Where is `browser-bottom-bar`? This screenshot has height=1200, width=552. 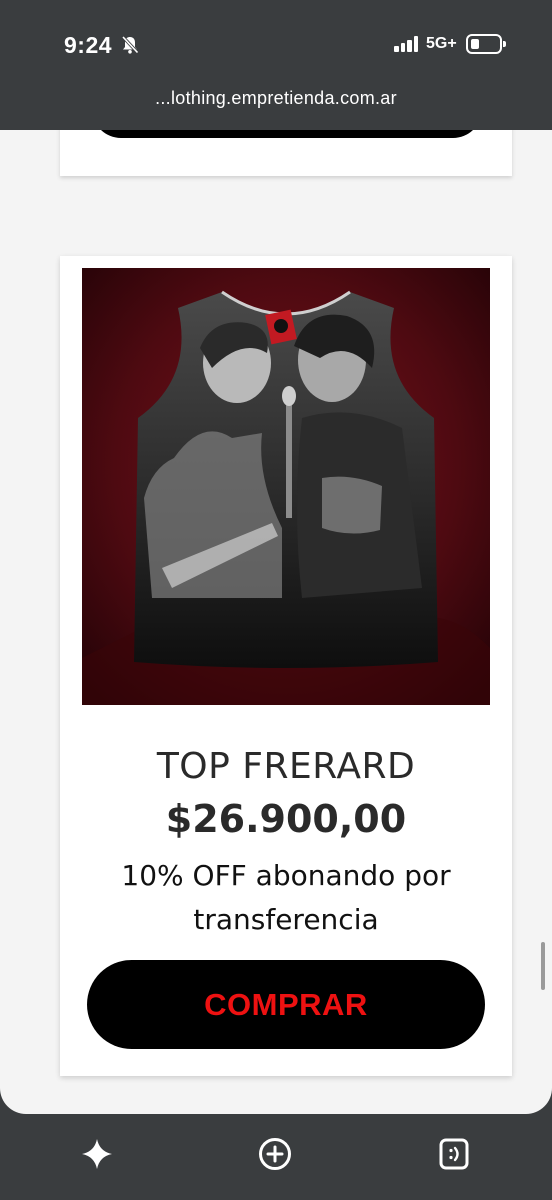
browser-bottom-bar is located at coordinates (276, 1157).